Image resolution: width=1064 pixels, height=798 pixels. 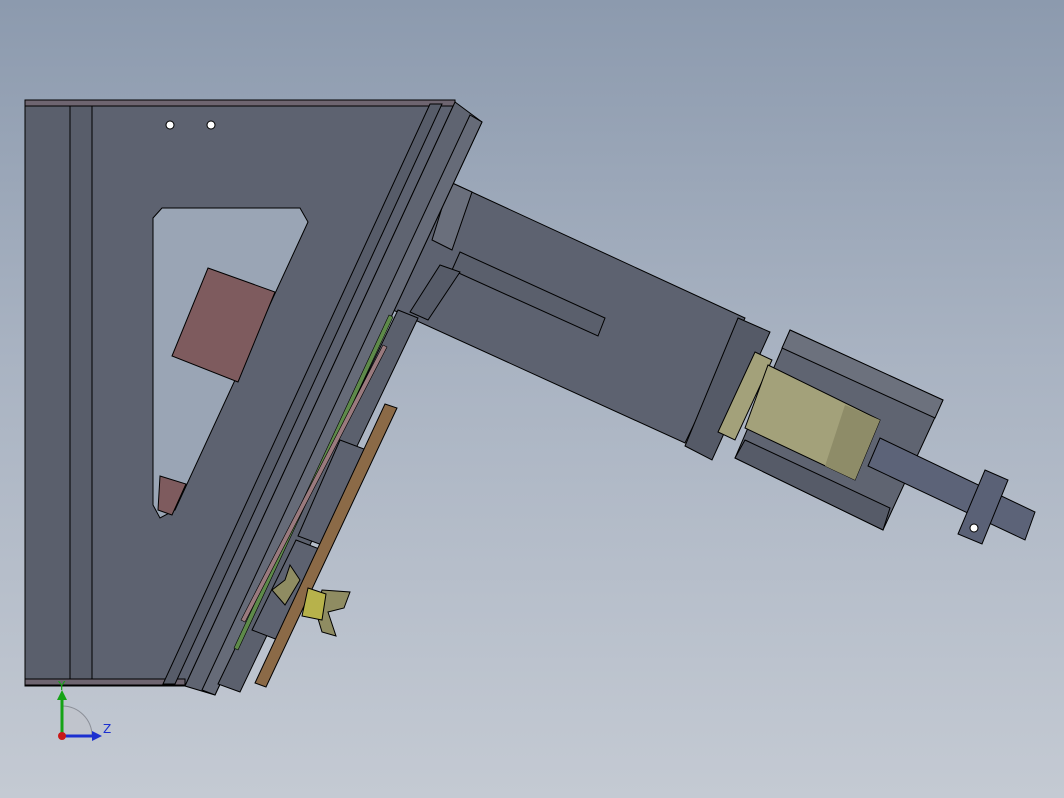 I want to click on bracket-bottom-edge, so click(x=105, y=682).